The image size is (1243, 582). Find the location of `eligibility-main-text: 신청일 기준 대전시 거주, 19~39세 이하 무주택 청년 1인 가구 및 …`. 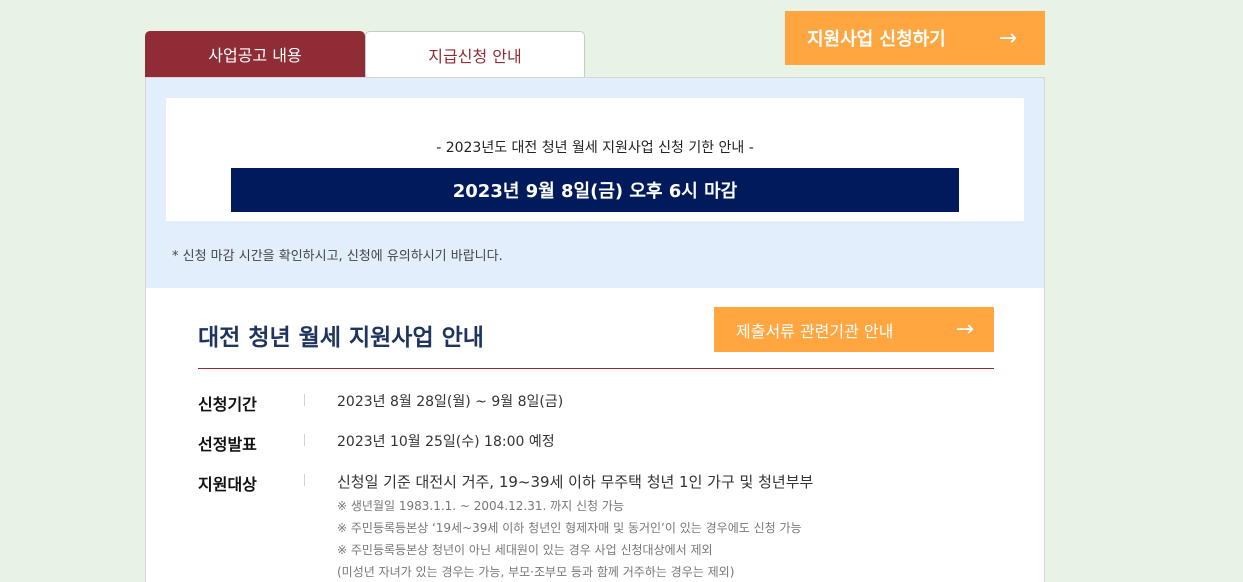

eligibility-main-text: 신청일 기준 대전시 거주, 19~39세 이하 무주택 청년 1인 가구 및 … is located at coordinates (575, 482).